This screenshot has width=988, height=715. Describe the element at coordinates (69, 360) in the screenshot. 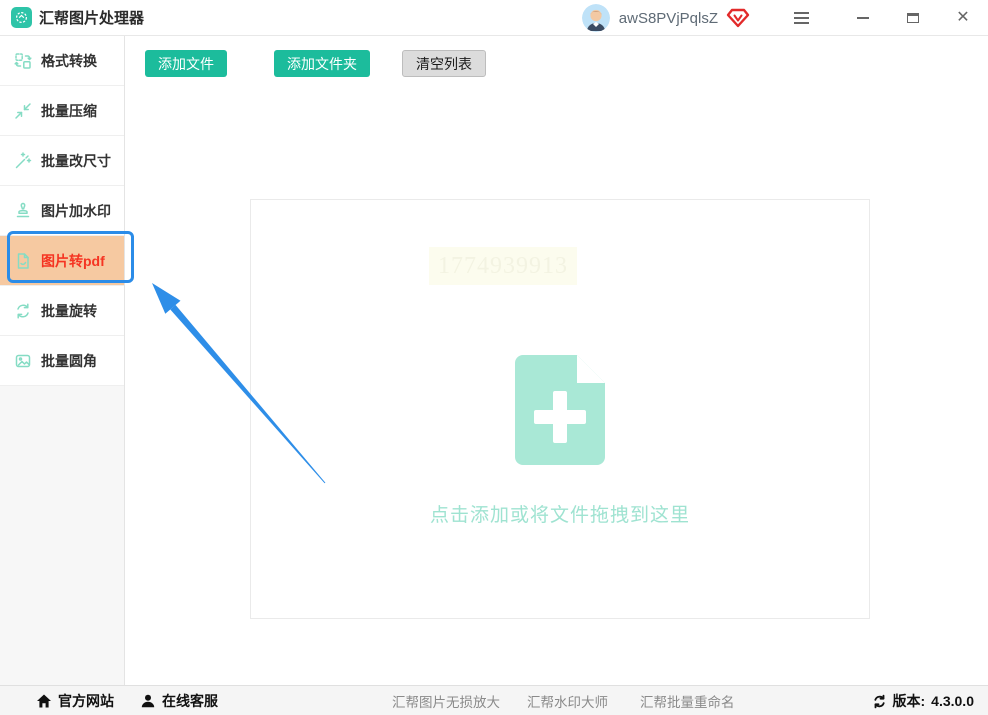

I see `sidebar-item-label: 批量圆角` at that location.